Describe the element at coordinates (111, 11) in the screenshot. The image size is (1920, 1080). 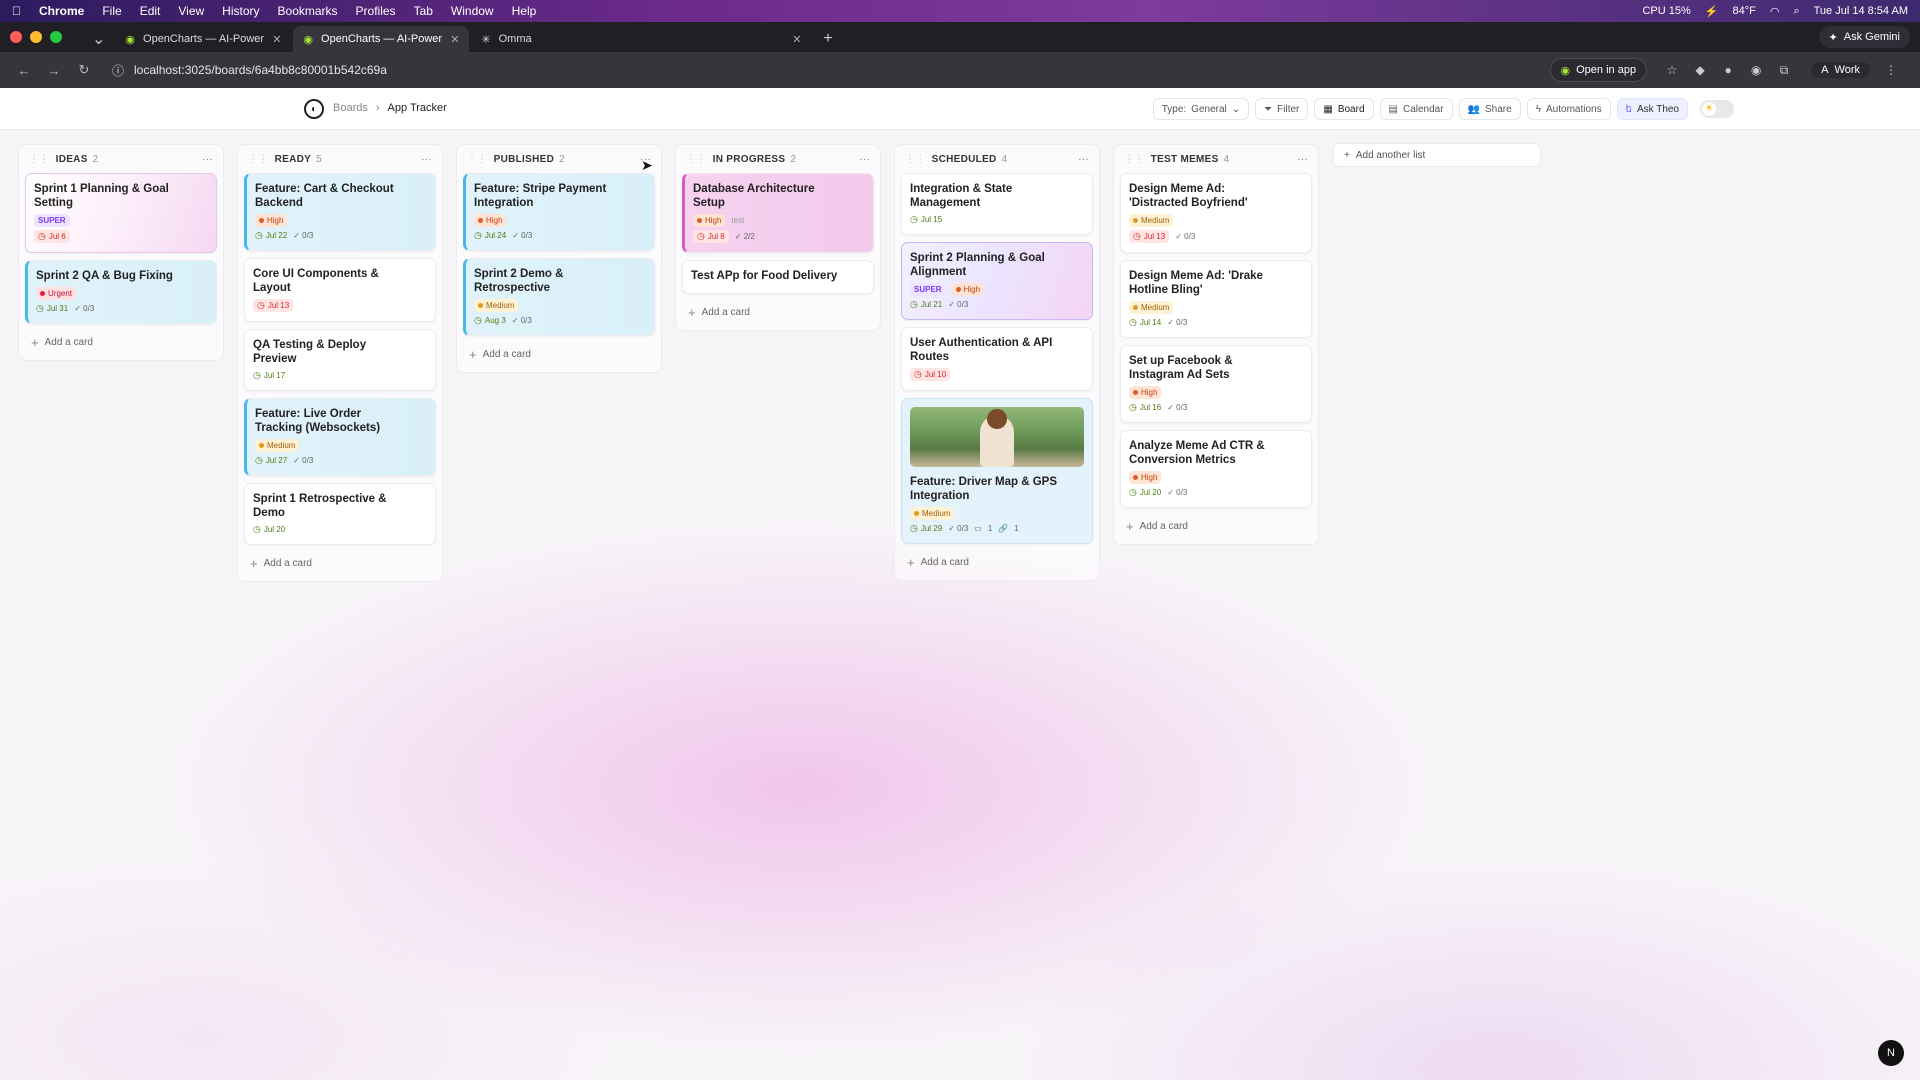
I see `menu-file: File` at that location.